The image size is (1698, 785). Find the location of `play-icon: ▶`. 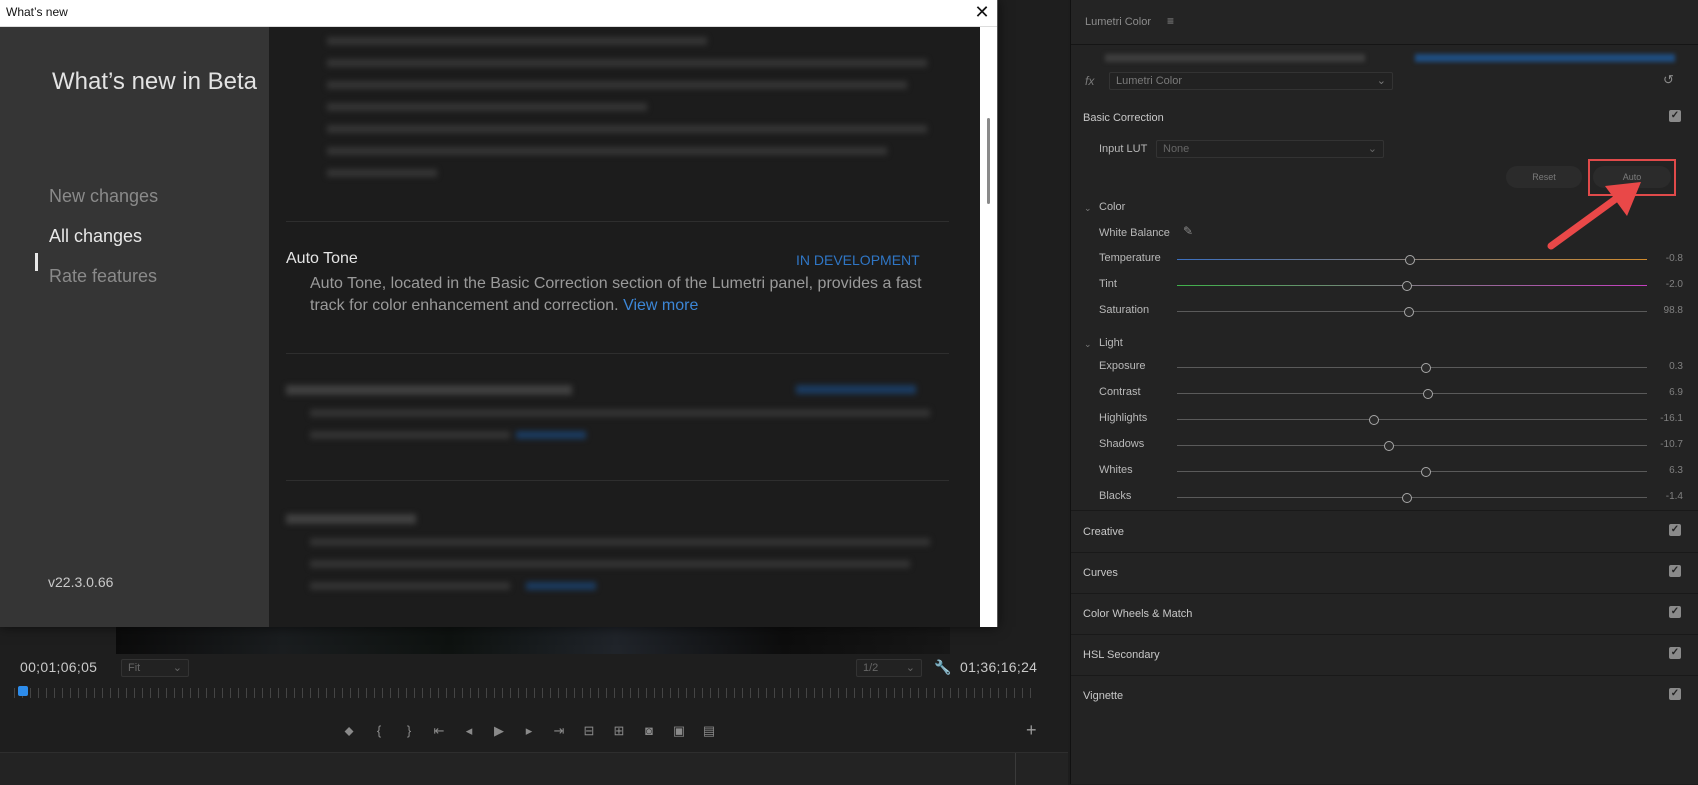

play-icon: ▶ is located at coordinates (499, 731).